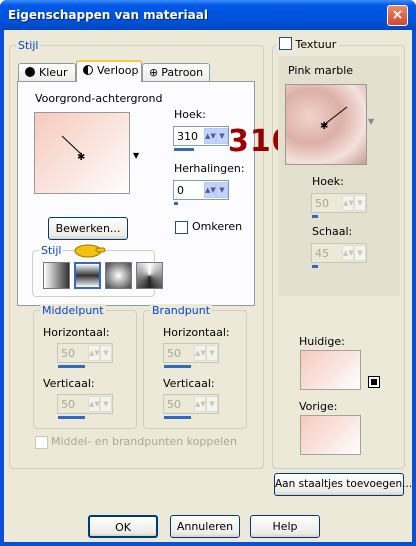 The height and width of the screenshot is (546, 416). I want to click on mp-verticaal-label: Verticaal:, so click(69, 383).